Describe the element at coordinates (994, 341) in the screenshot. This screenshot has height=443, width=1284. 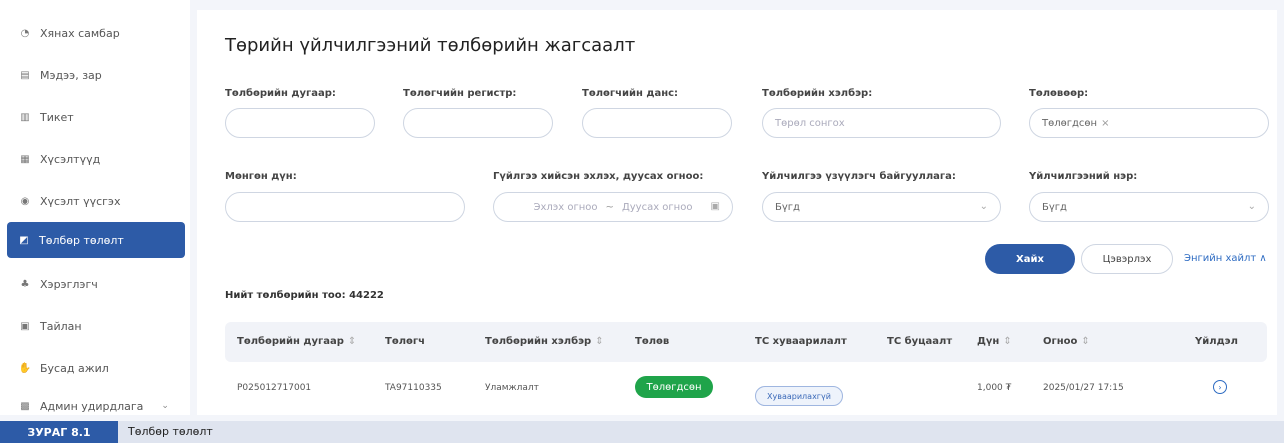
I see `column-header-amount: Дүн ⇕` at that location.